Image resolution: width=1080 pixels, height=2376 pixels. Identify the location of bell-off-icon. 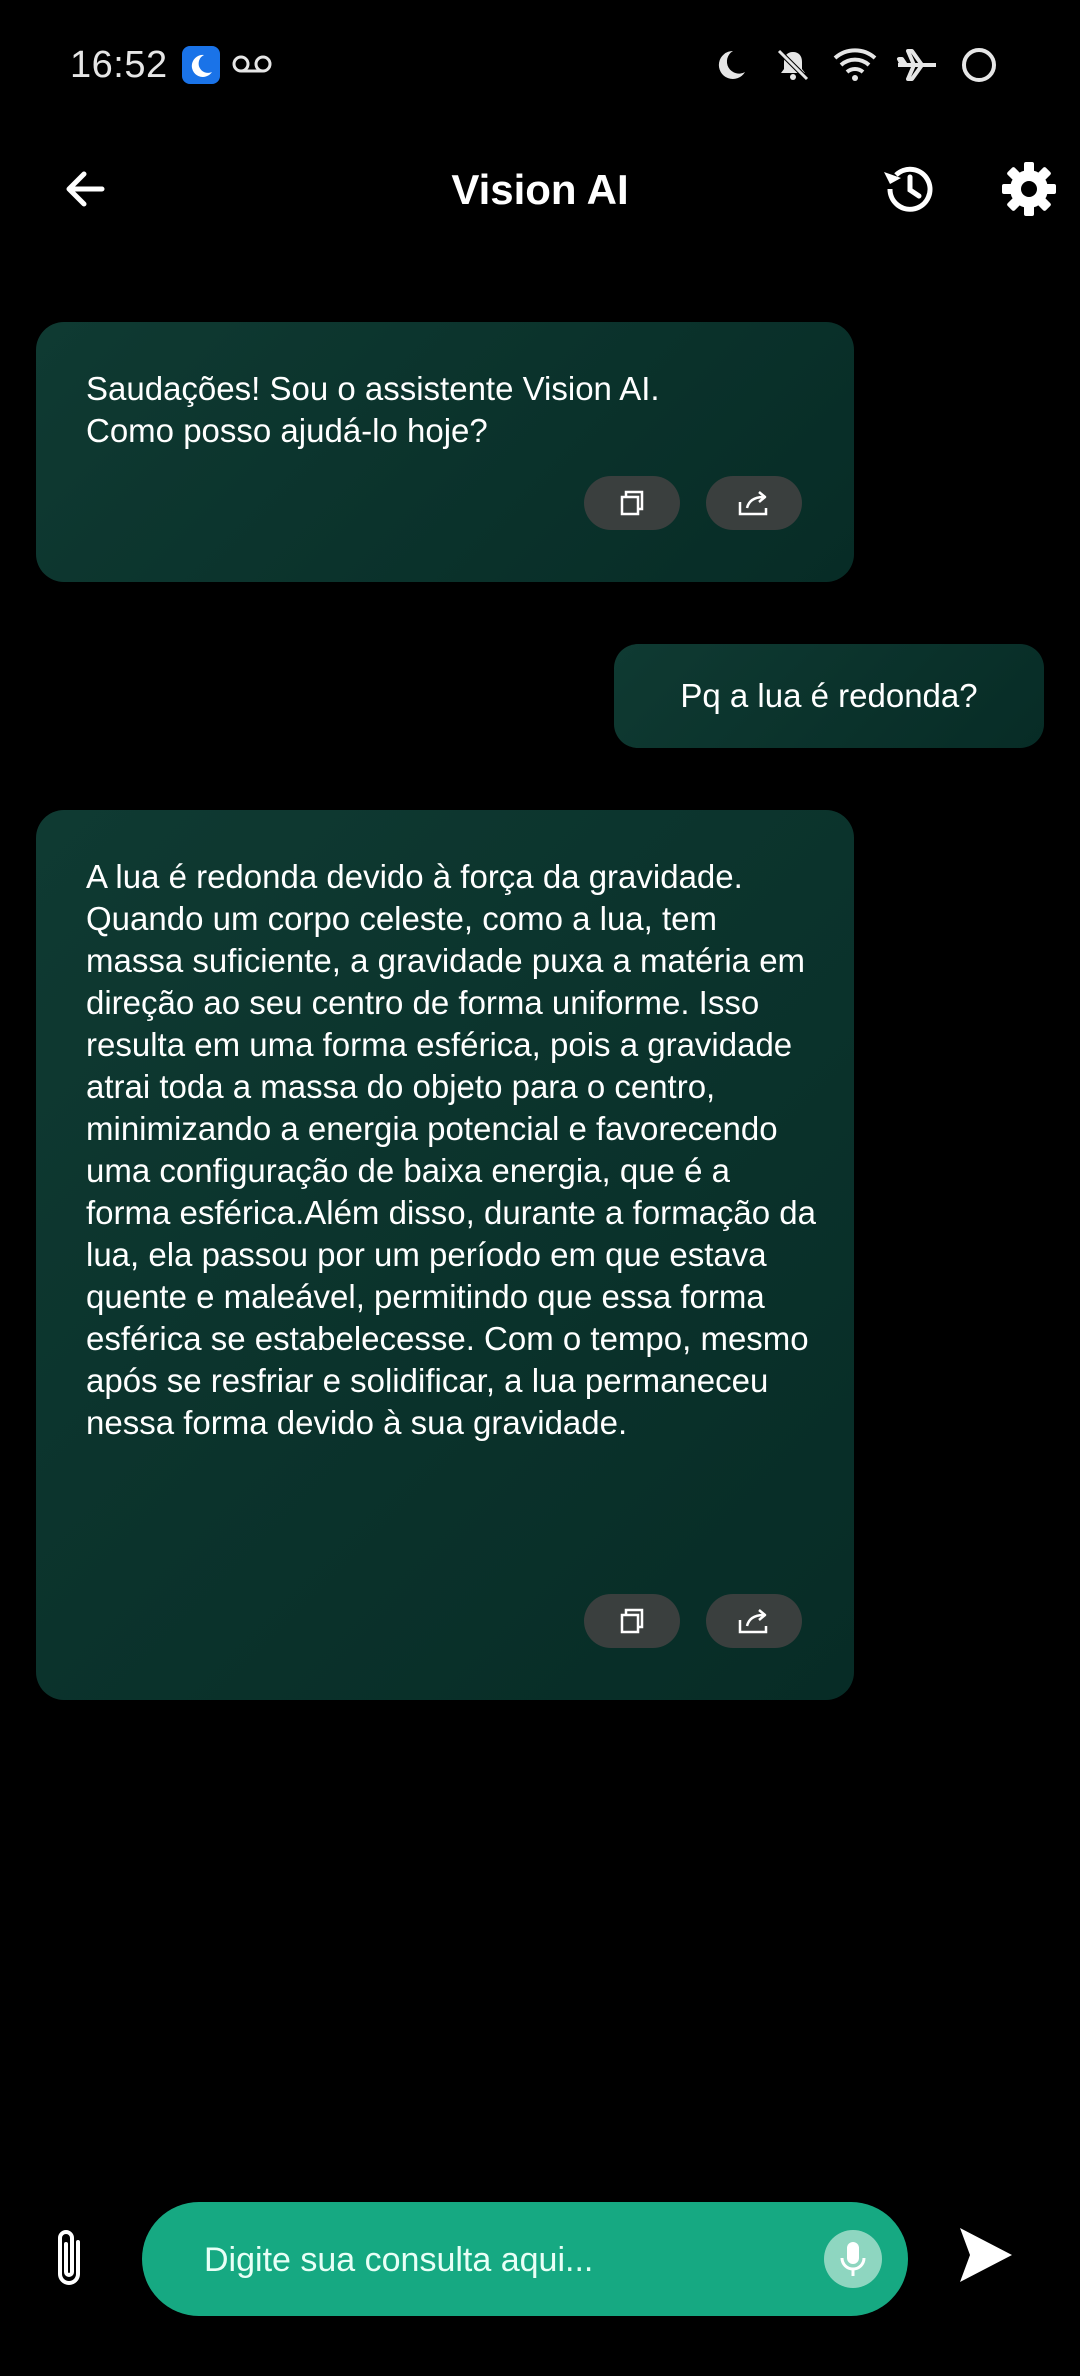
(793, 65).